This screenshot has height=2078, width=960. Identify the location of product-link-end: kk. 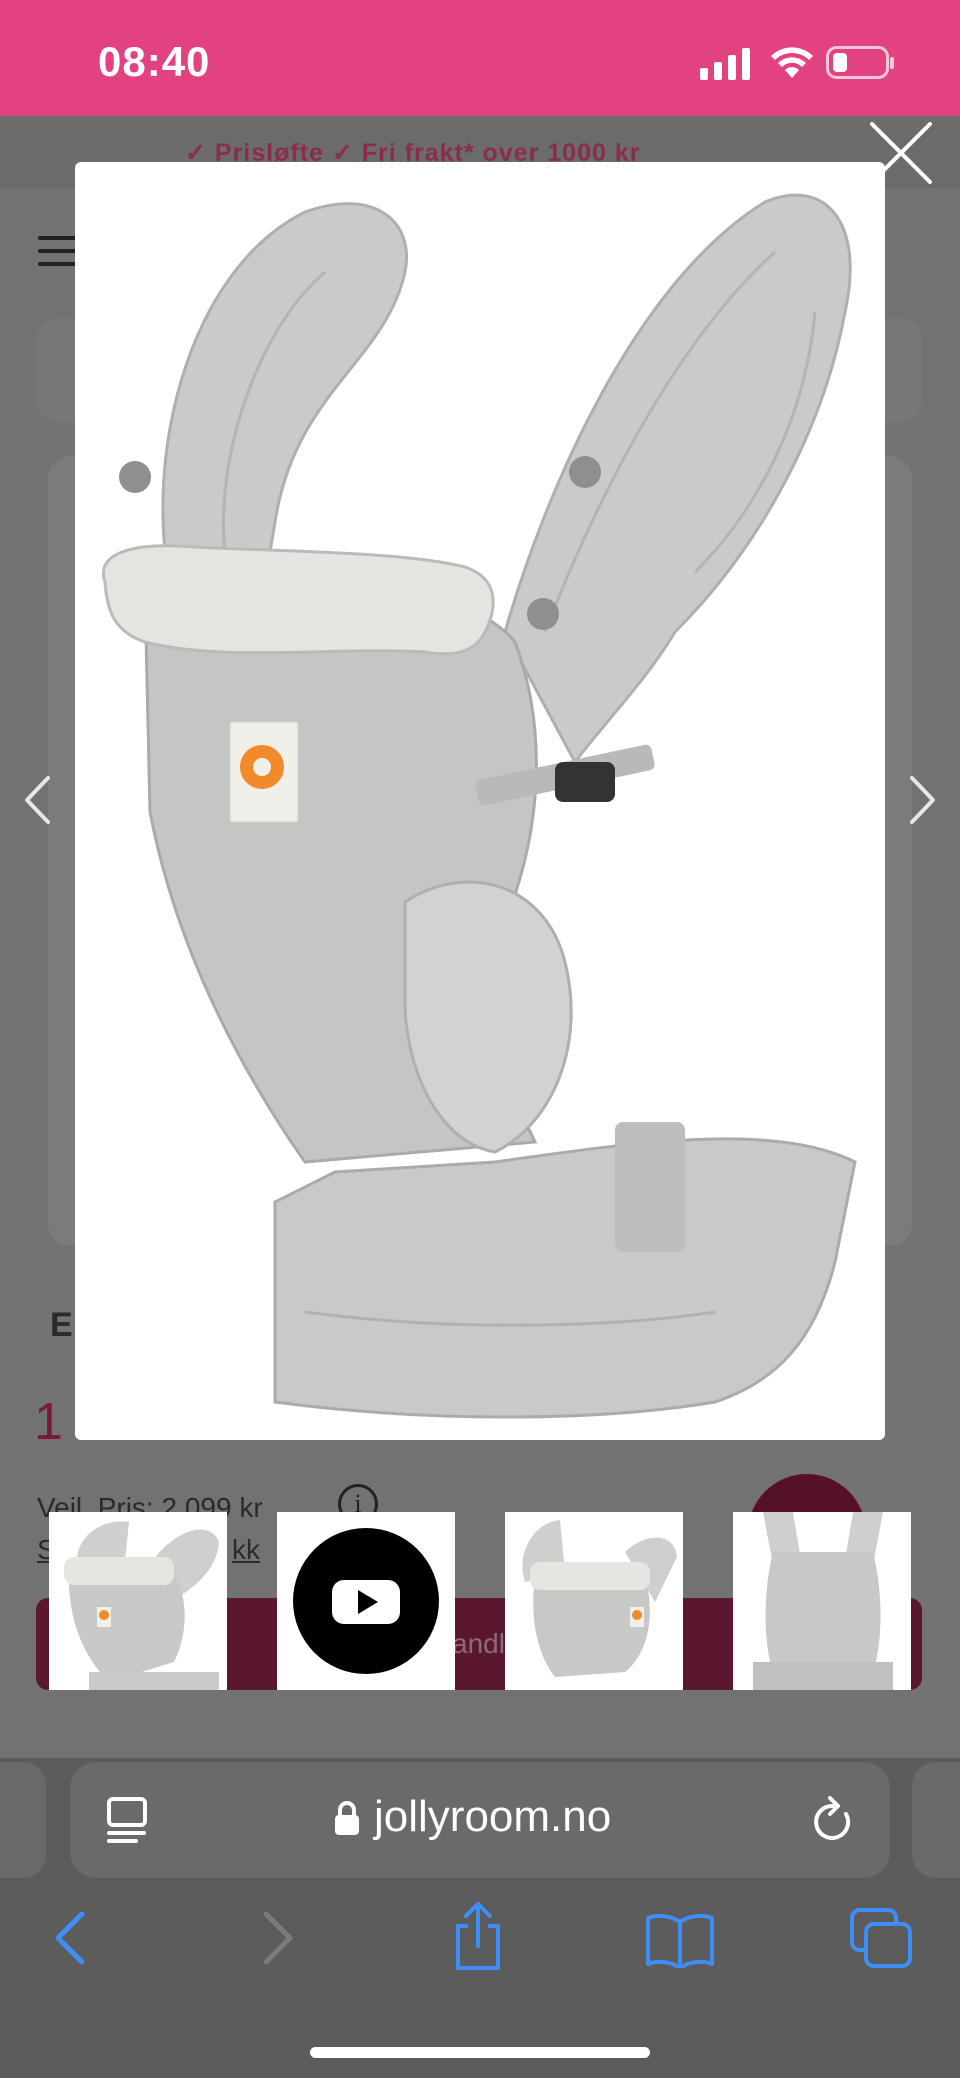
(246, 1550).